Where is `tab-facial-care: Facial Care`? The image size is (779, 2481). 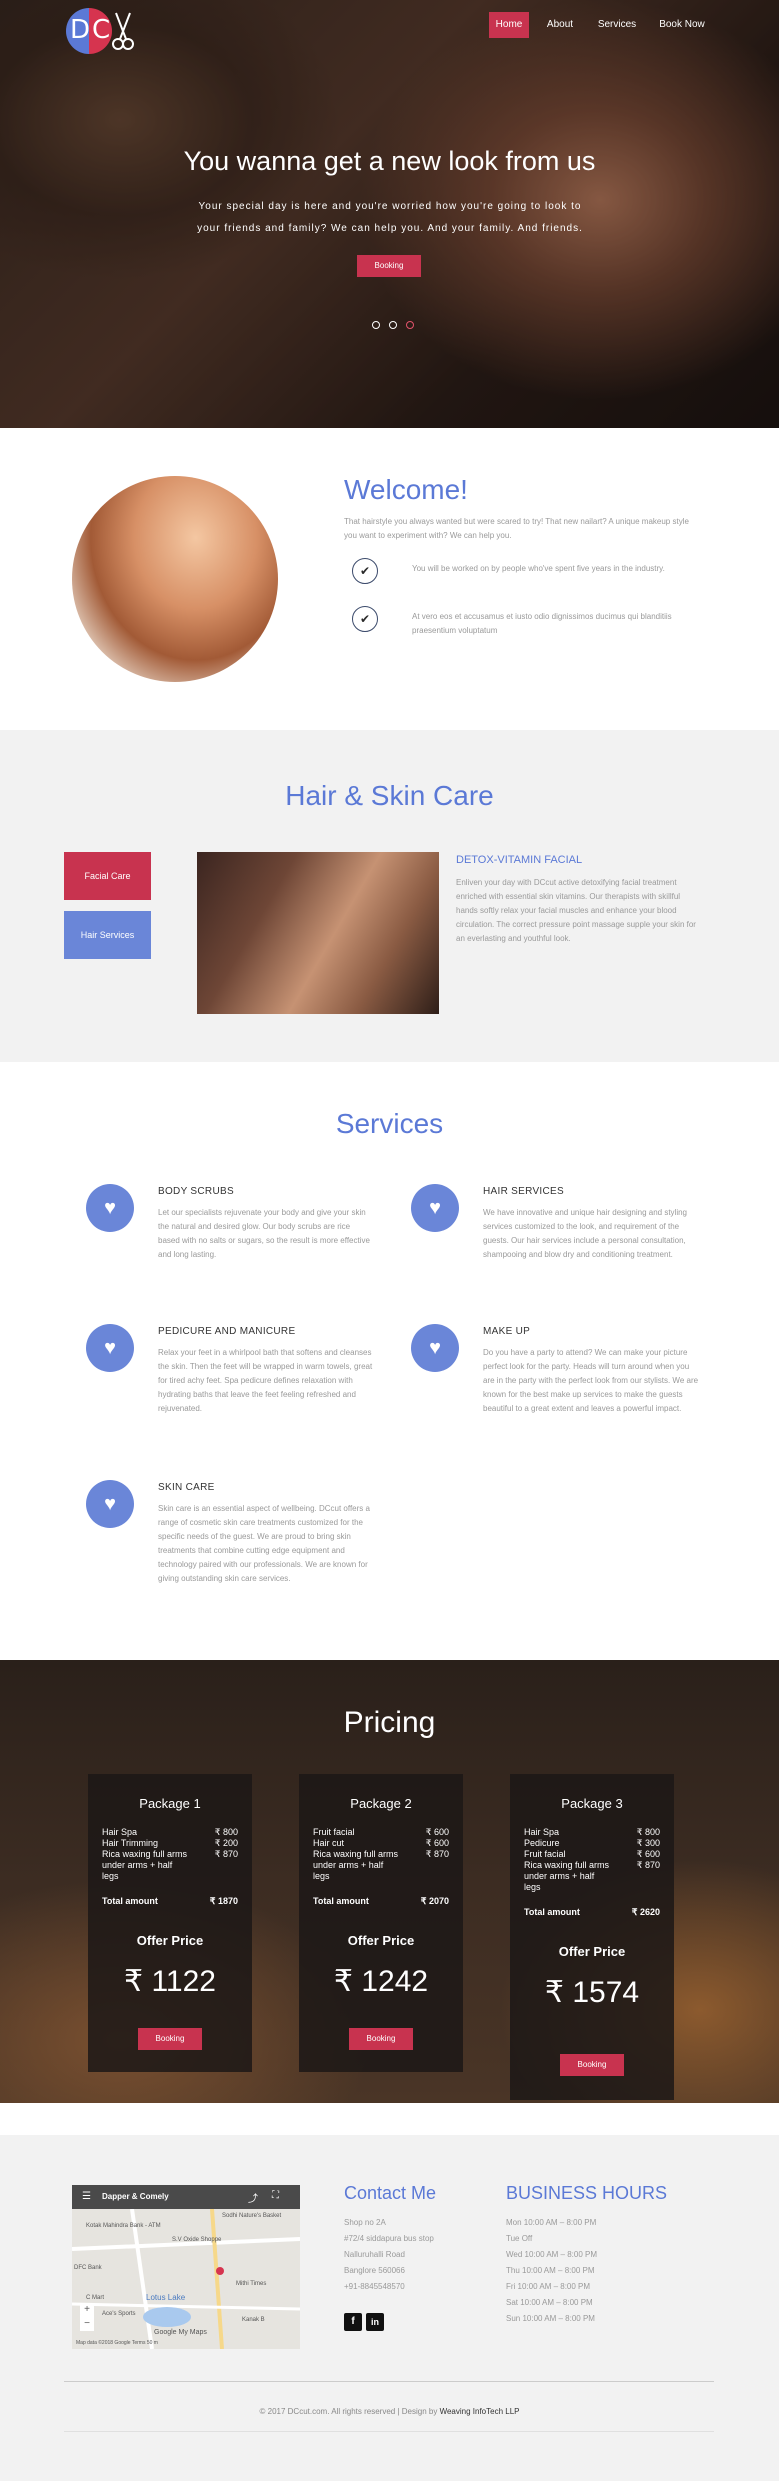 tab-facial-care: Facial Care is located at coordinates (107, 876).